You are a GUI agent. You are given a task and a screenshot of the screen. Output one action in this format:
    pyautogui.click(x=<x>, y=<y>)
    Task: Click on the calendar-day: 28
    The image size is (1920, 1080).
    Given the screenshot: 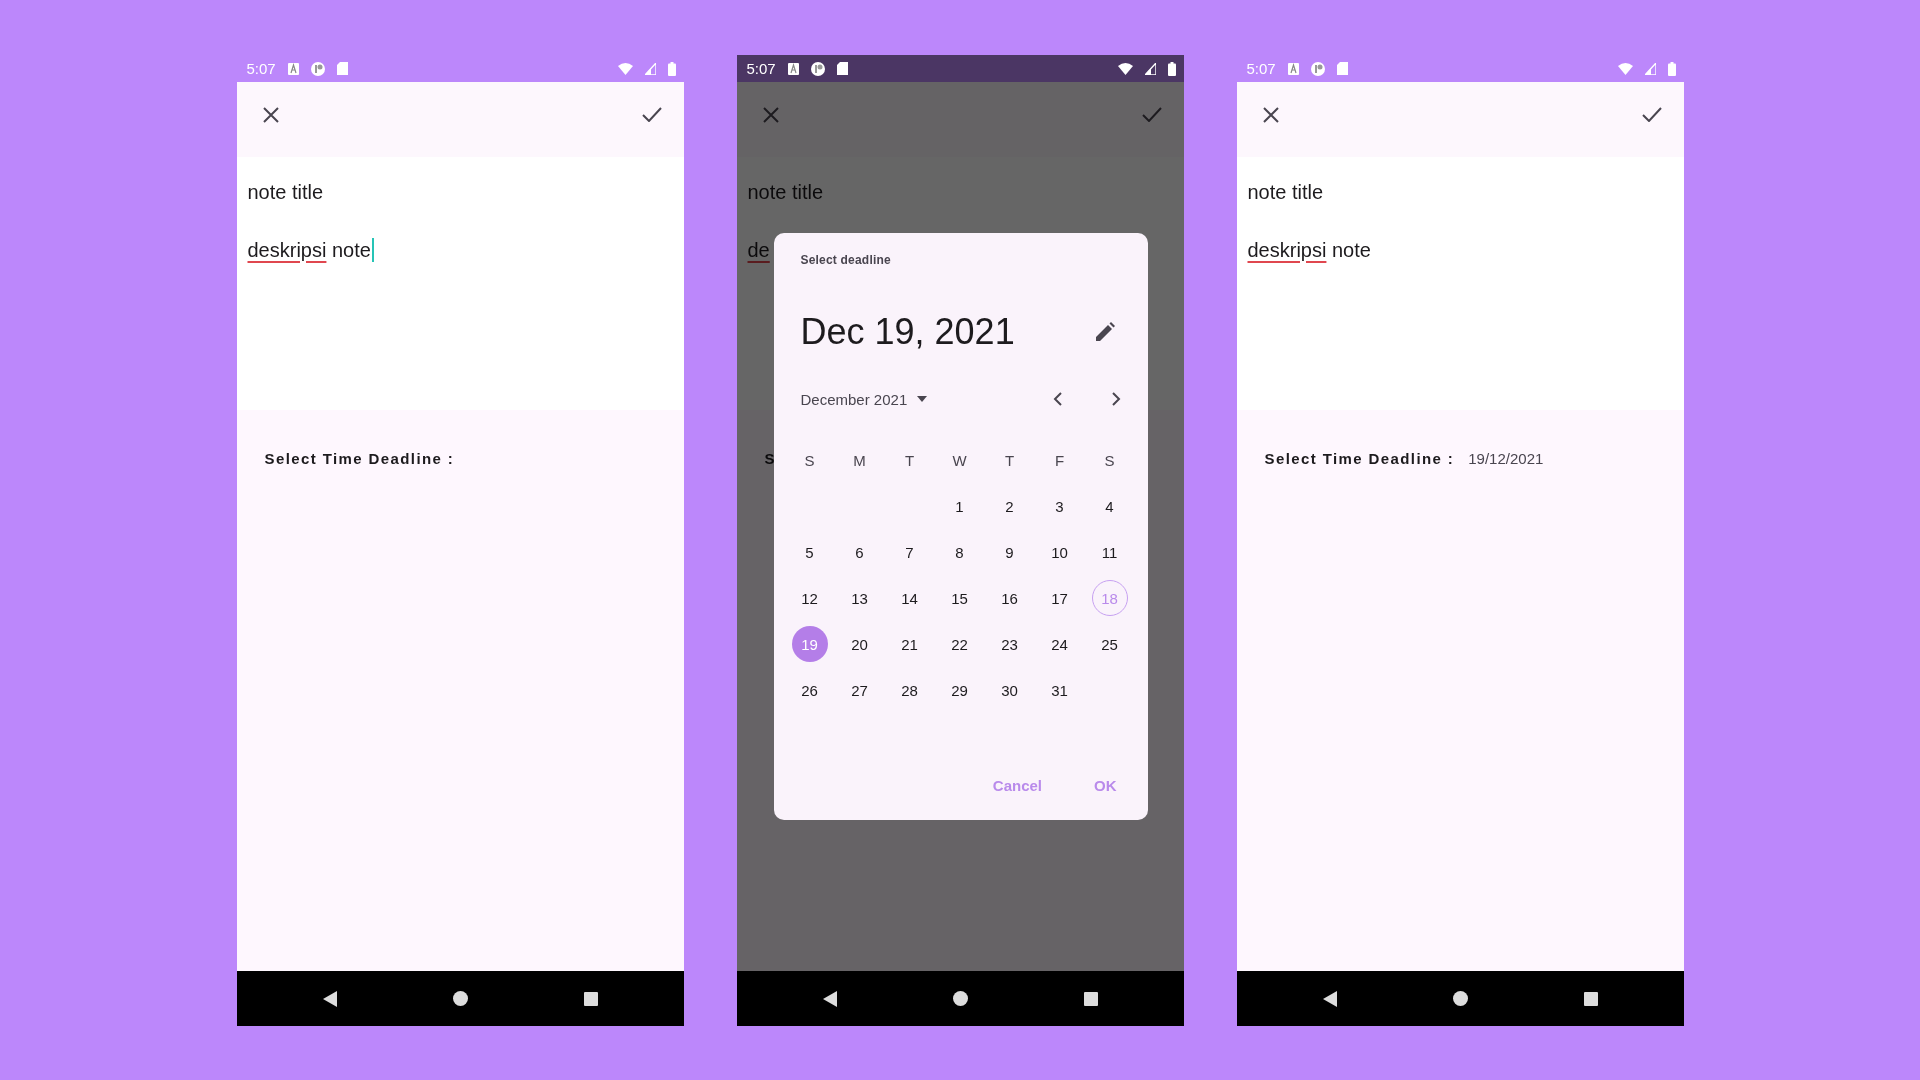 What is the action you would take?
    pyautogui.click(x=909, y=690)
    